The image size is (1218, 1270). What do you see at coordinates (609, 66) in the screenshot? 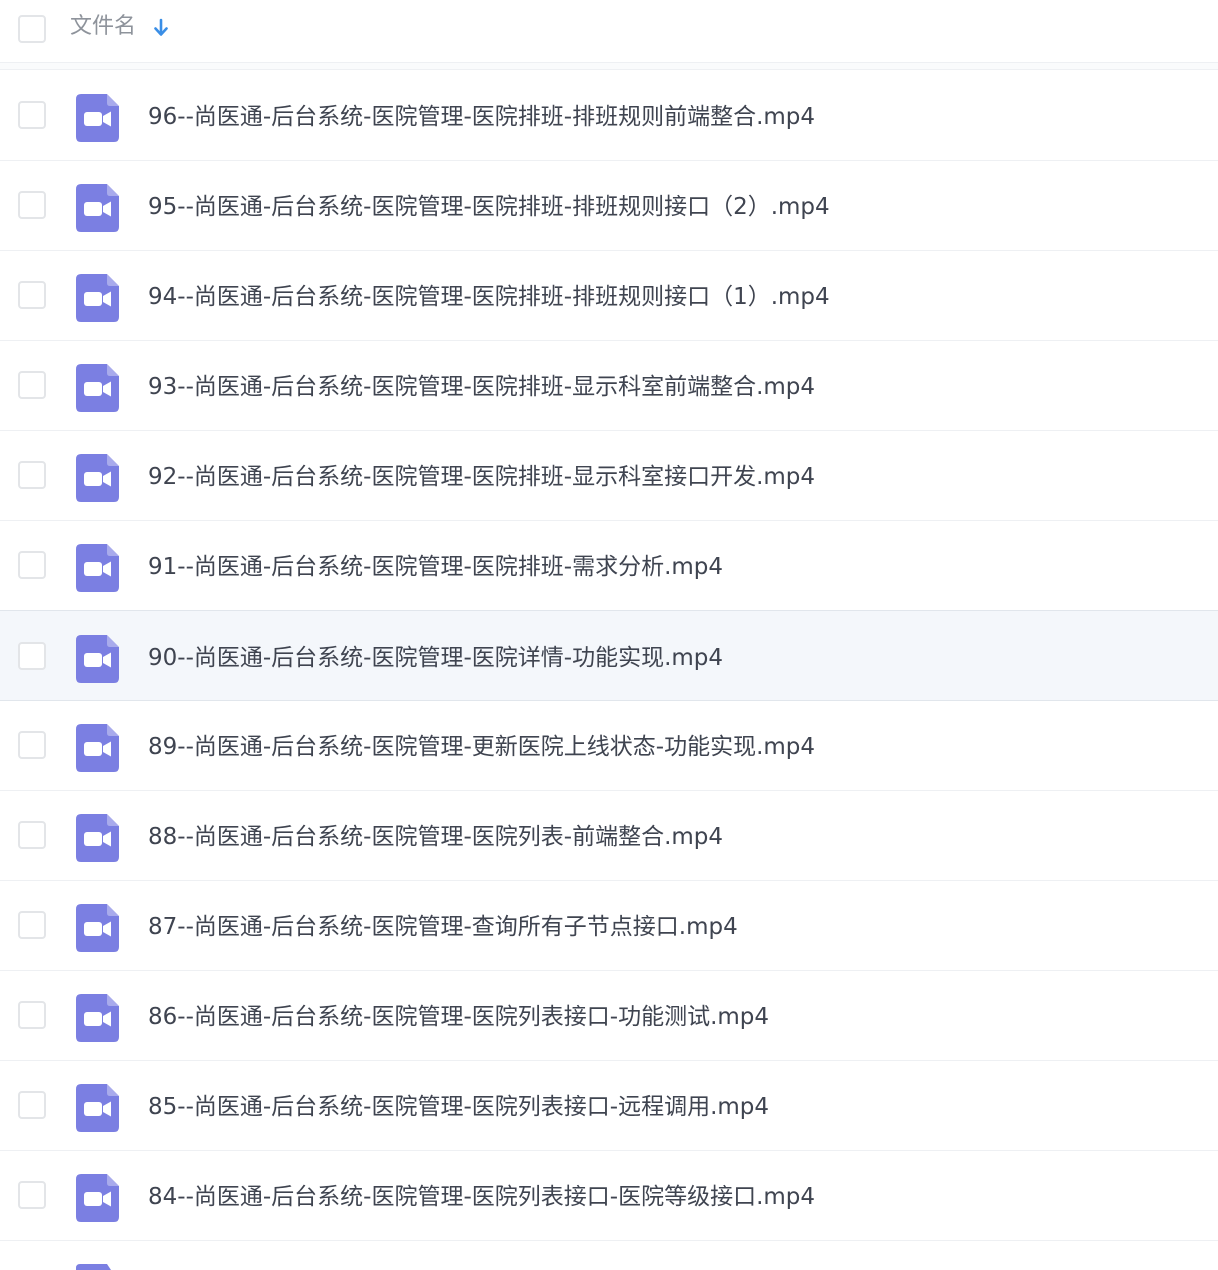
I see `header-divider` at bounding box center [609, 66].